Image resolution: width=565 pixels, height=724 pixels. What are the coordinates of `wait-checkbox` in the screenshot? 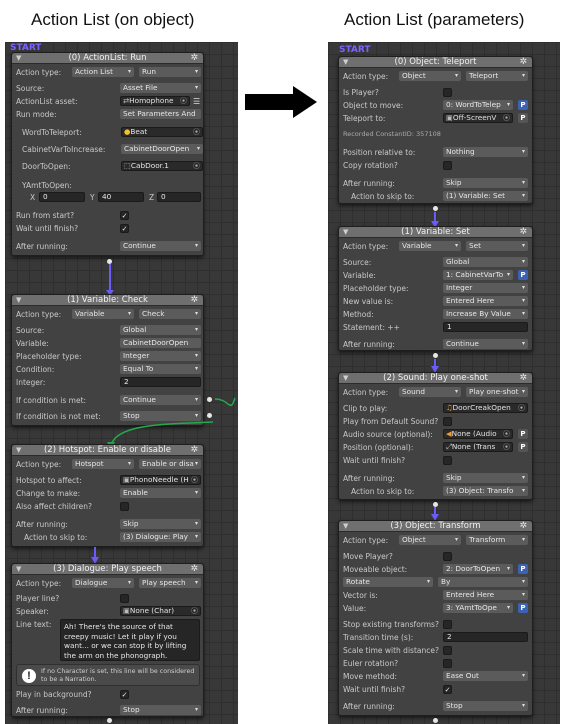 It's located at (447, 460).